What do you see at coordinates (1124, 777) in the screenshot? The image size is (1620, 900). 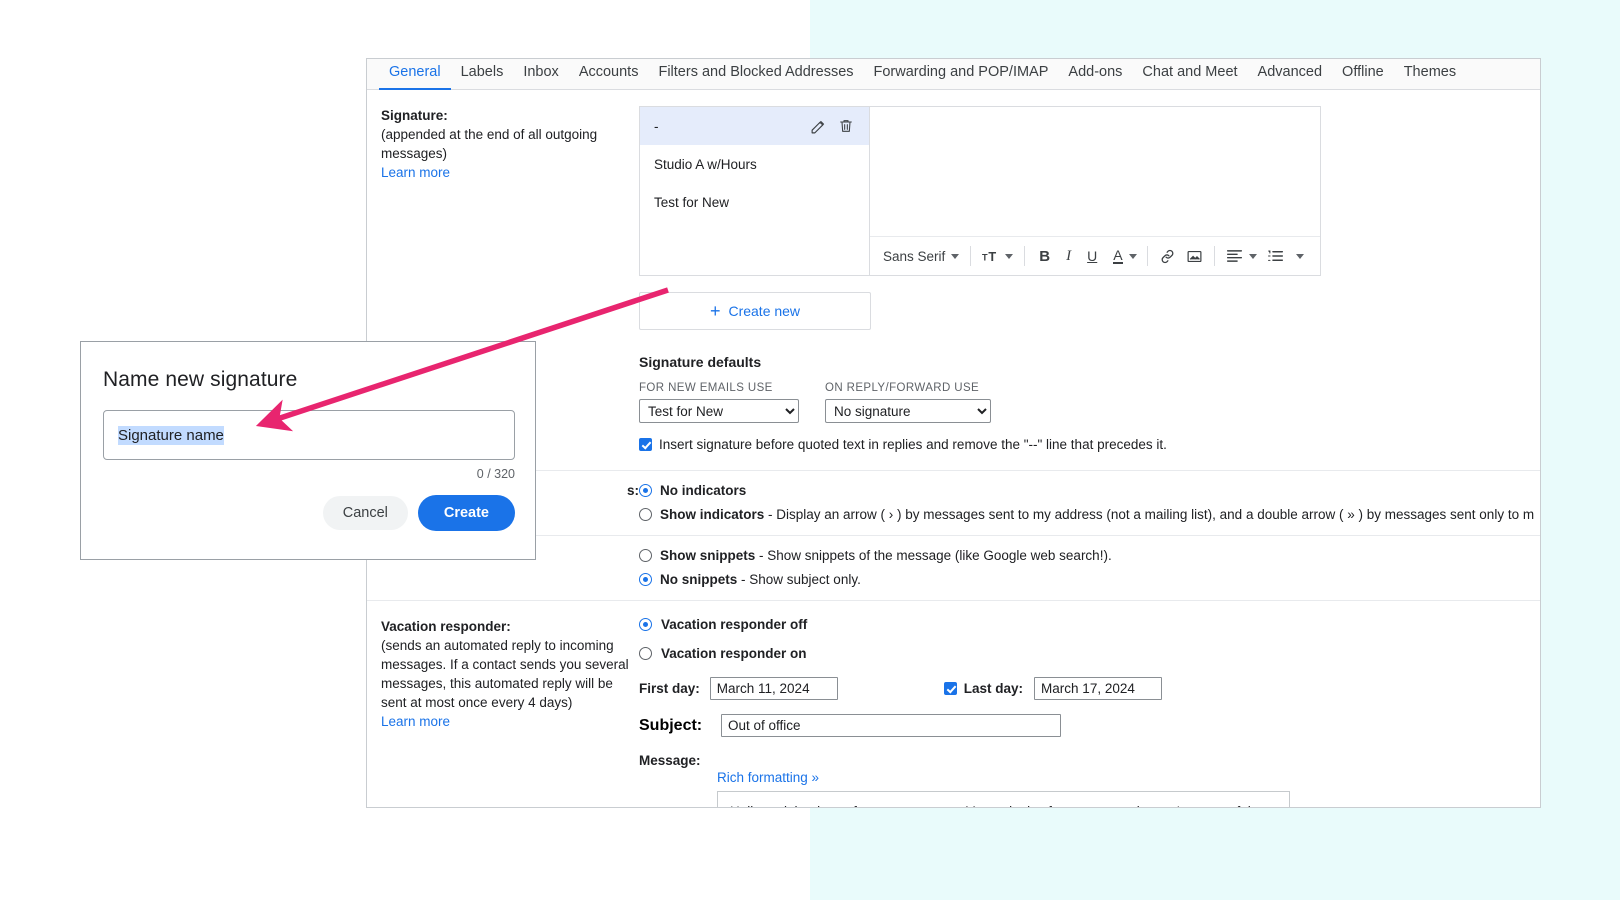 I see `rich-formatting-link: Rich formatting »` at bounding box center [1124, 777].